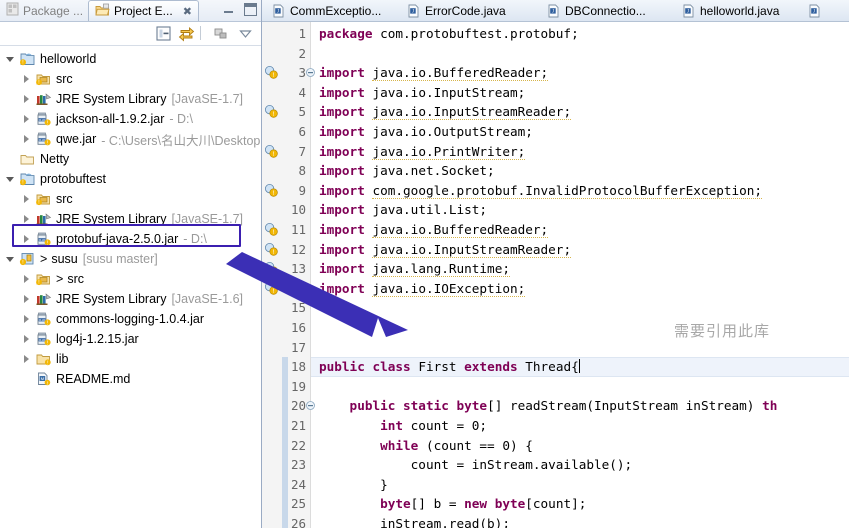 Image resolution: width=849 pixels, height=528 pixels. Describe the element at coordinates (130, 119) in the screenshot. I see `tree-item-jackson-all-1-9-2-jar: 010! jackson-all-1.9.2.jar - D:\` at that location.